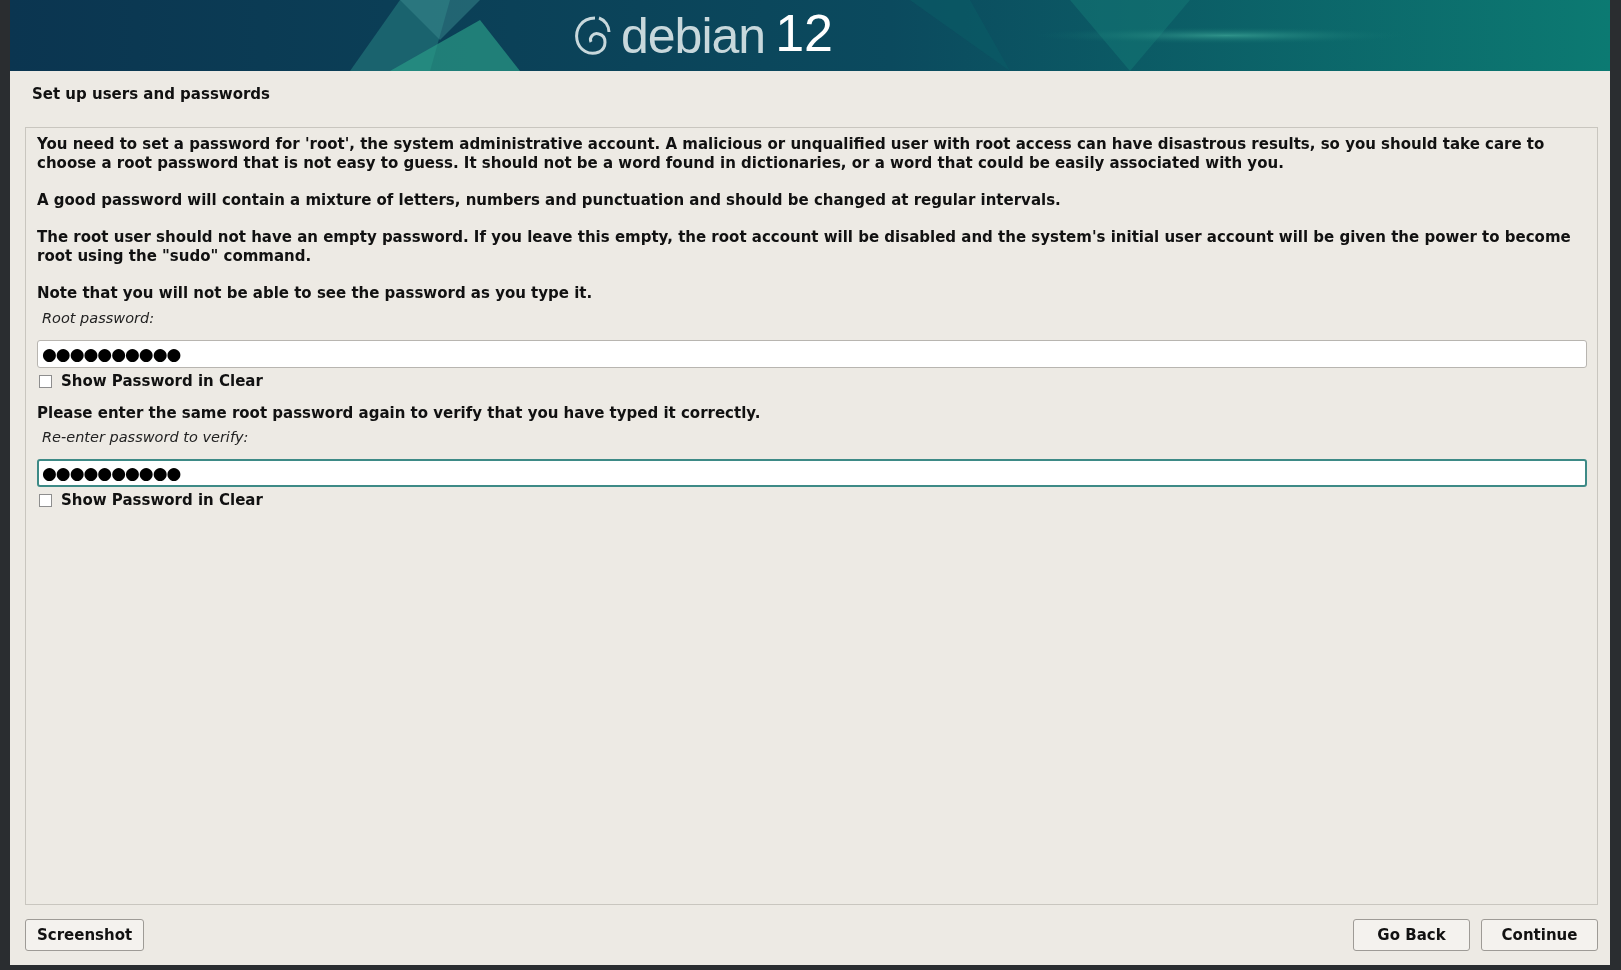  Describe the element at coordinates (315, 293) in the screenshot. I see `paragraph: Note that you will not be able to see the password as you type it.` at that location.